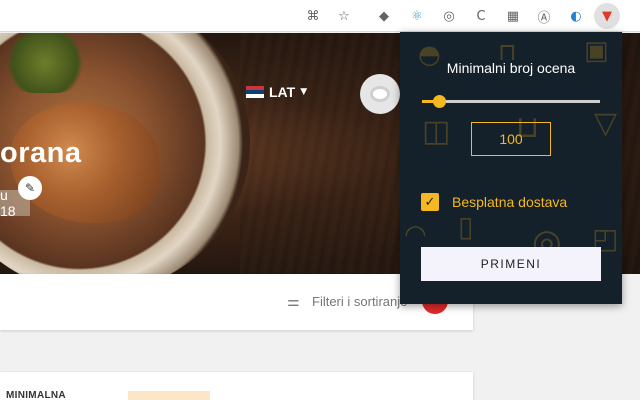 Image resolution: width=640 pixels, height=400 pixels. What do you see at coordinates (511, 139) in the screenshot?
I see `min-rating-input: 100` at bounding box center [511, 139].